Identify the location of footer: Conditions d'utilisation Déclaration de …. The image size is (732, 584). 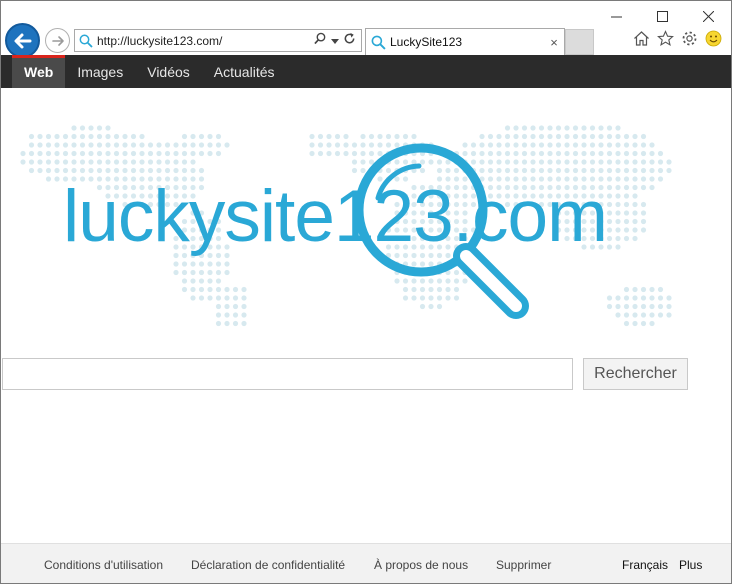
(366, 563).